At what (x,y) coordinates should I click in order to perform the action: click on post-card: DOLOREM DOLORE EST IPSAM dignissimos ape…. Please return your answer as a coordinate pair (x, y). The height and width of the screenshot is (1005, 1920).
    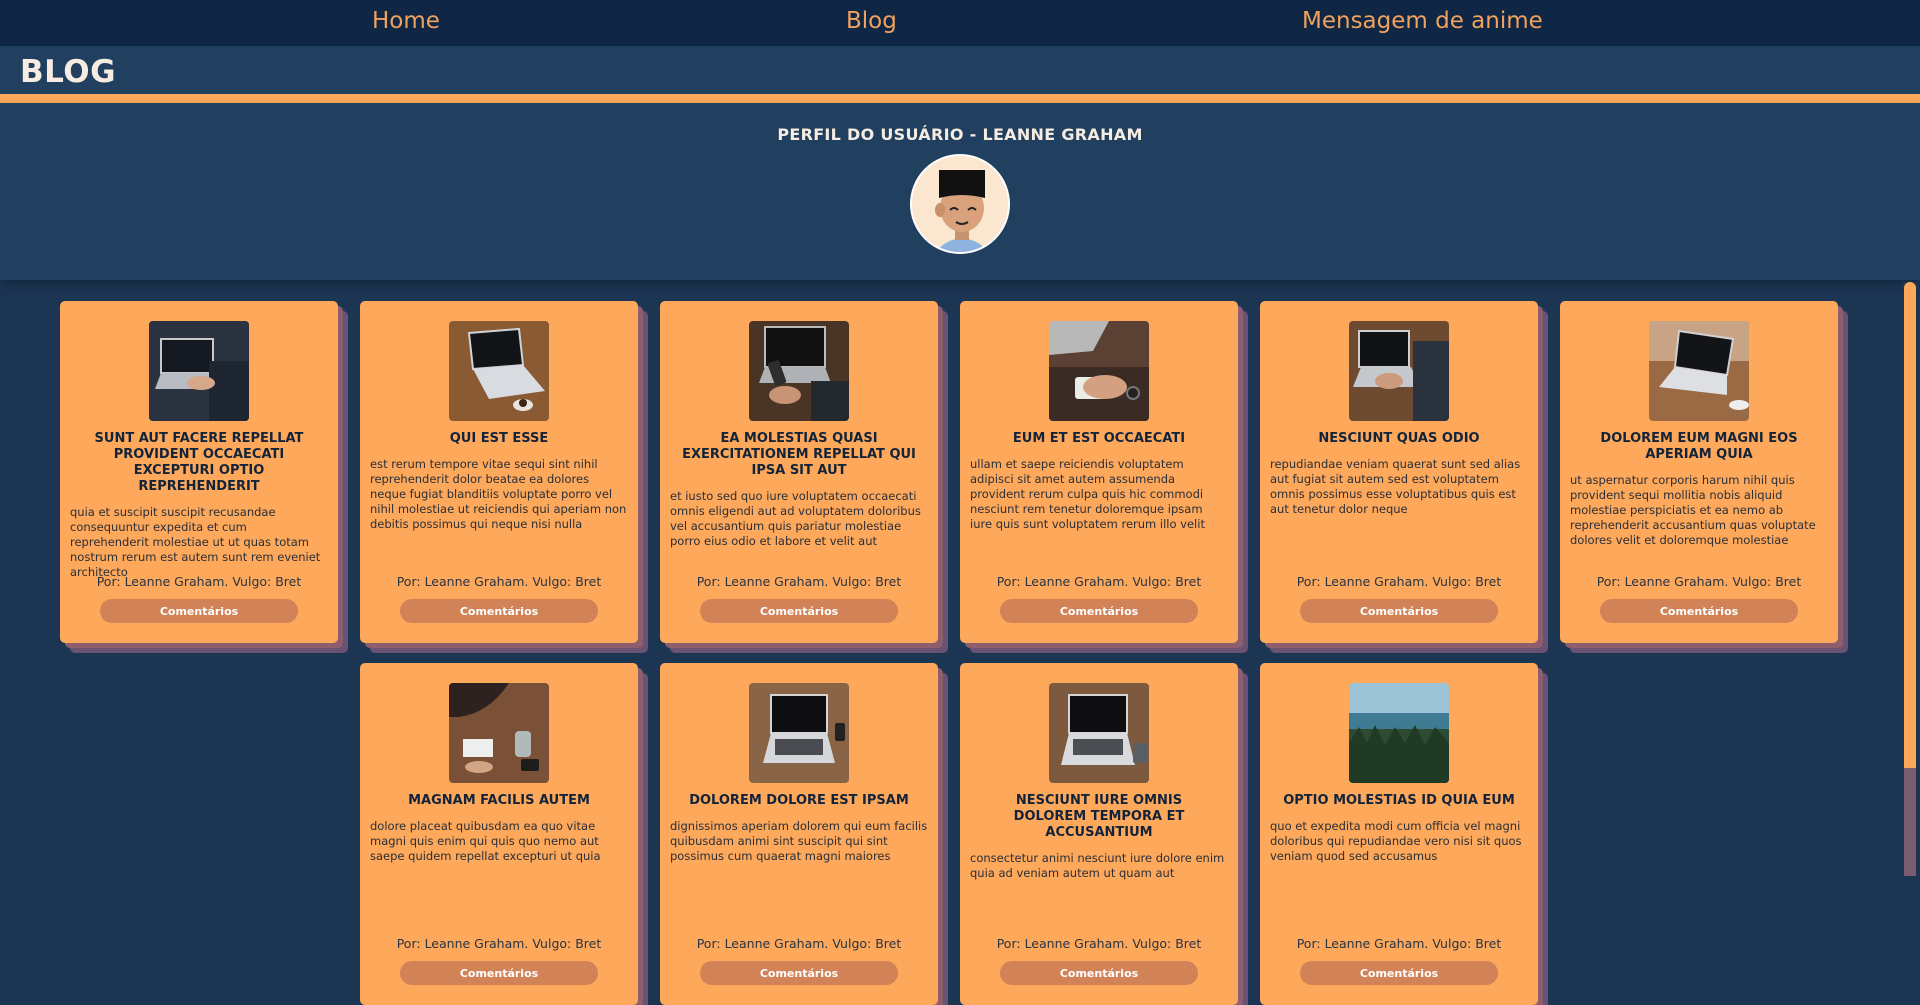
    Looking at the image, I should click on (799, 834).